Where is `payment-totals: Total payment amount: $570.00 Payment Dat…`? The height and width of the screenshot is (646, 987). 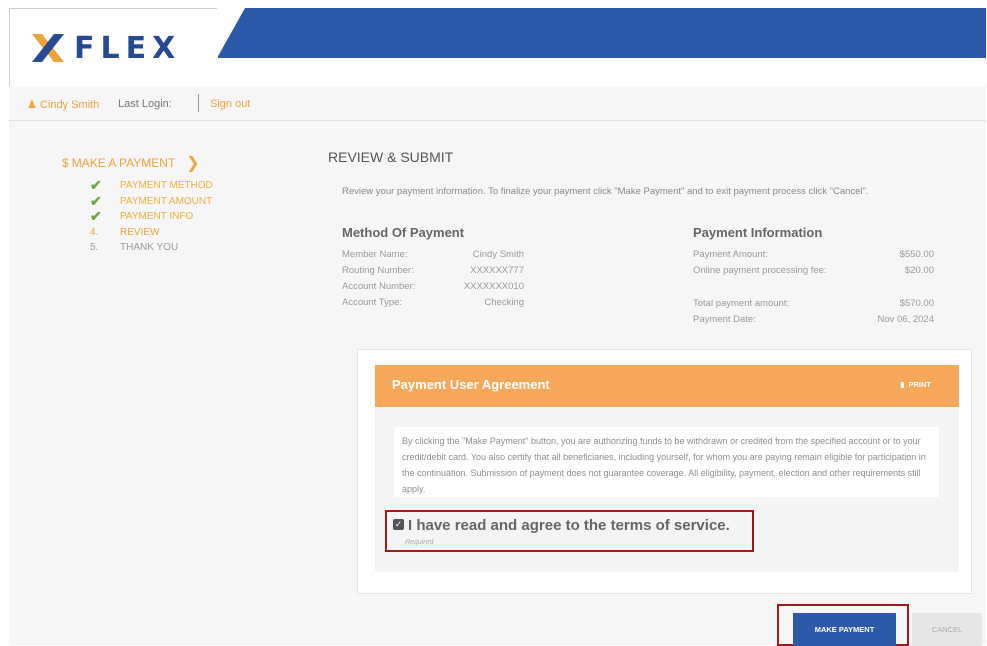
payment-totals: Total payment amount: $570.00 Payment Dat… is located at coordinates (813, 312).